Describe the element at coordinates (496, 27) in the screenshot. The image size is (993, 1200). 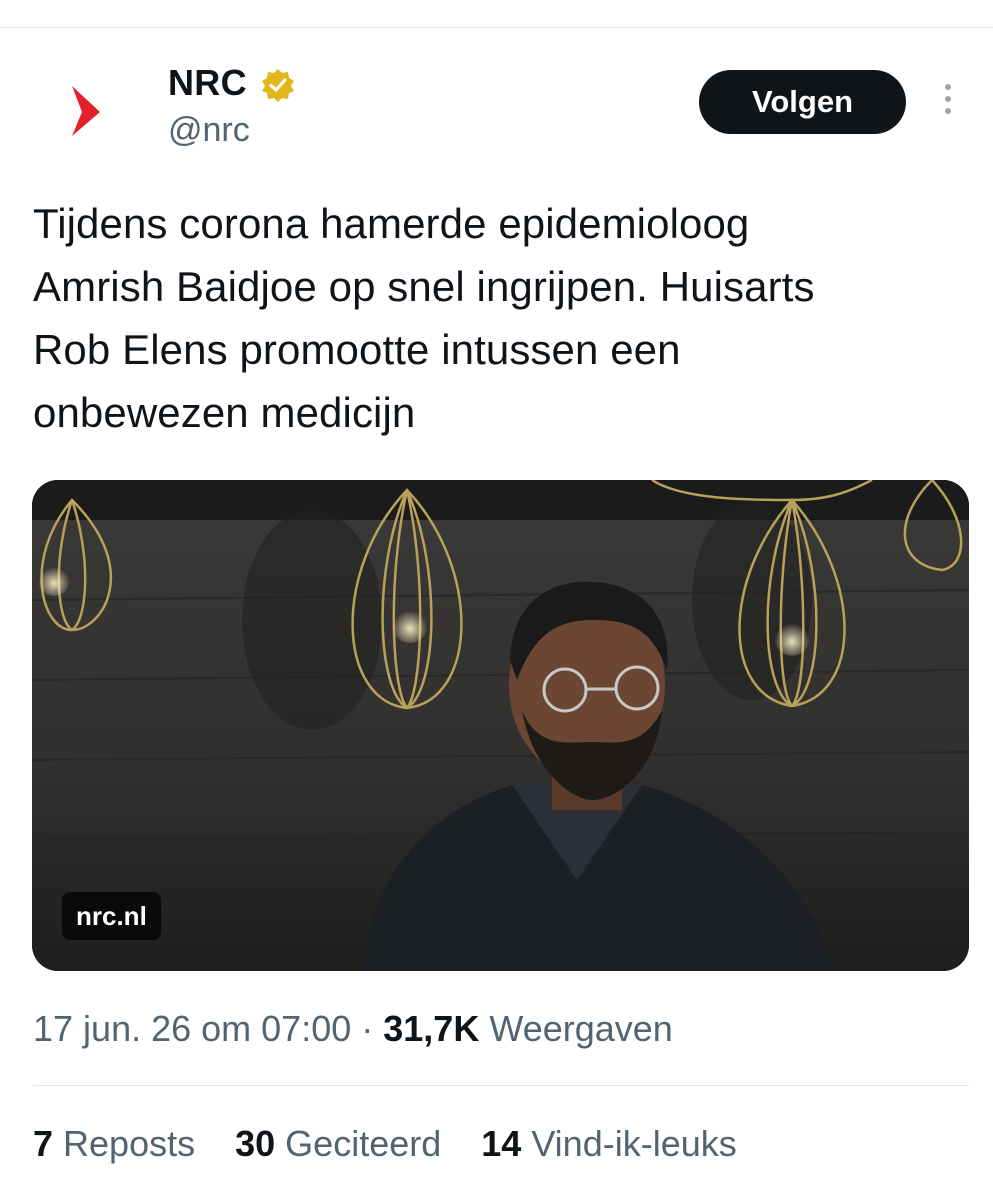
I see `top-divider` at that location.